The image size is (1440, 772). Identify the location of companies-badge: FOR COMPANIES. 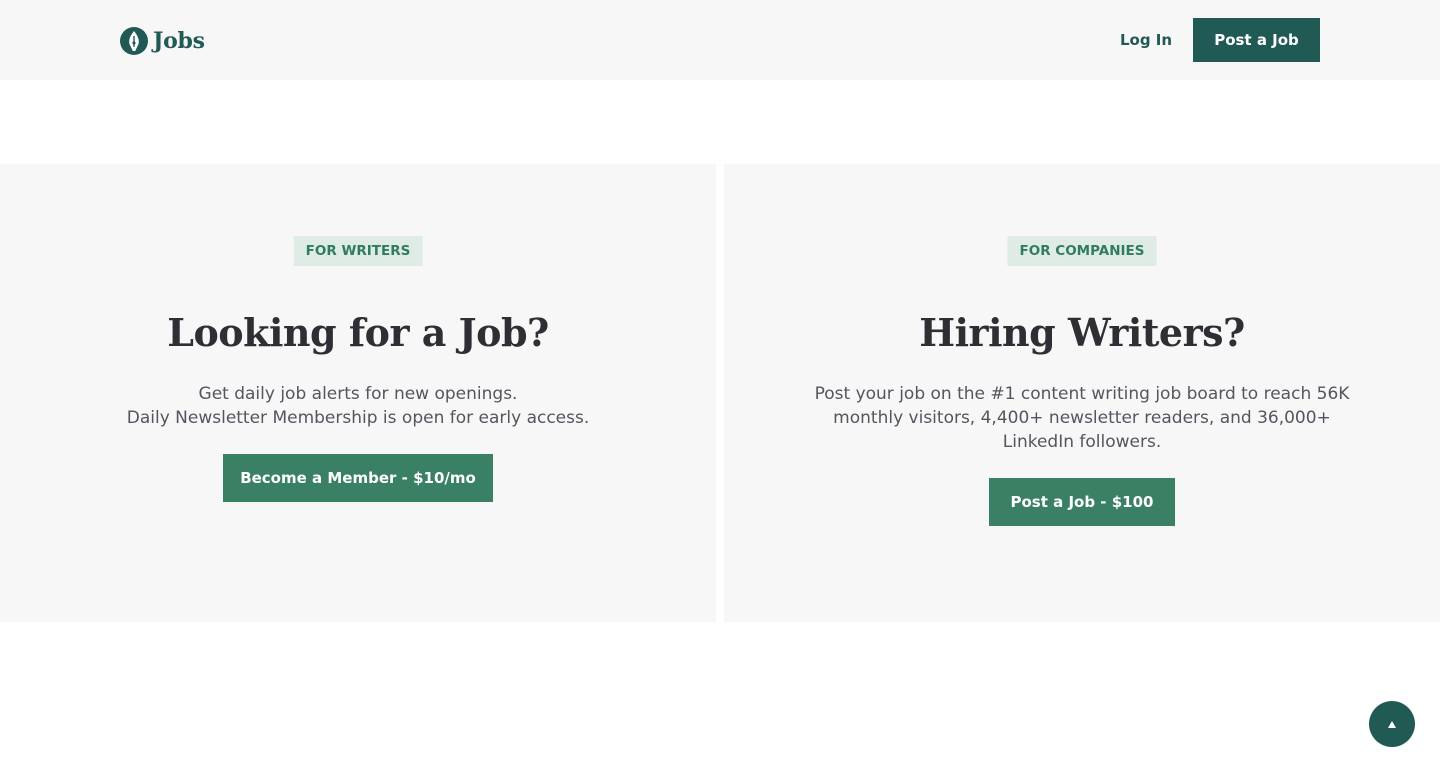
(1082, 251).